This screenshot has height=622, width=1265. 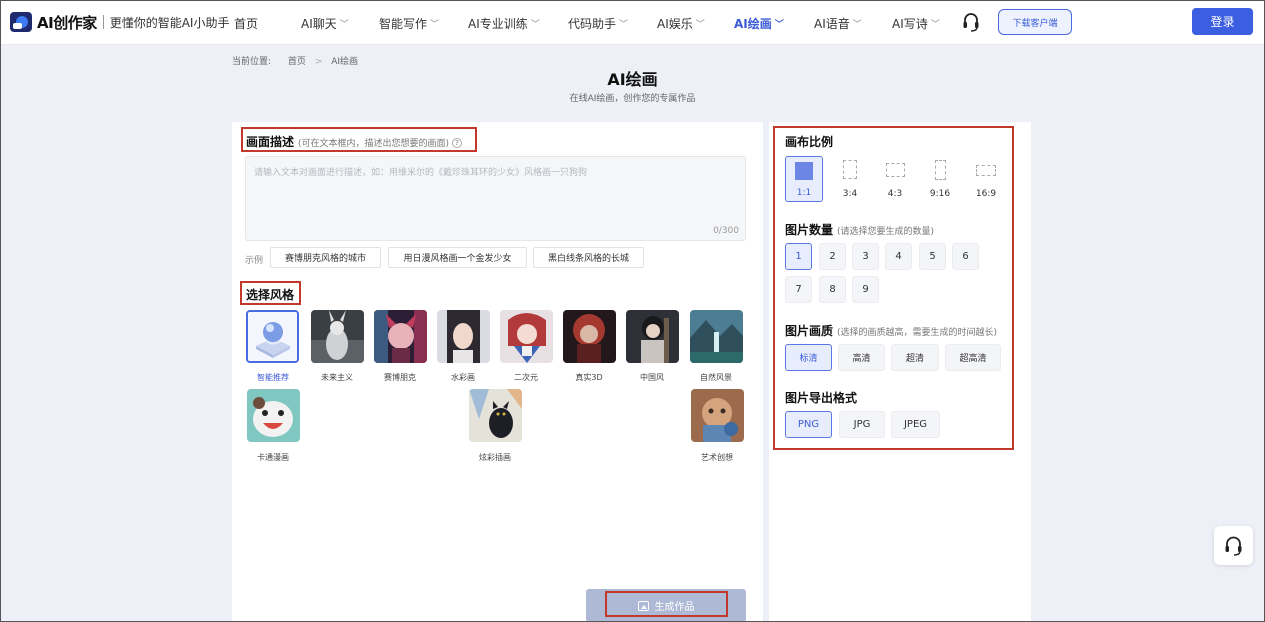 I want to click on style-smart-recommend, so click(x=272, y=336).